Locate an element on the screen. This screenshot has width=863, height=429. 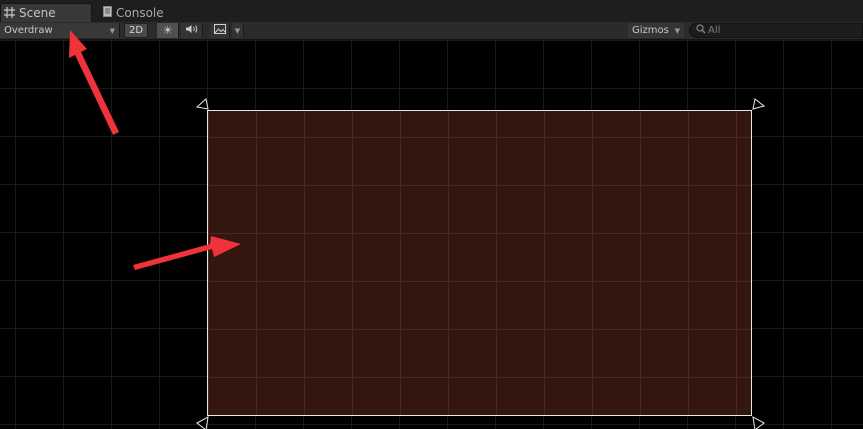
scene-toolbar: Overdraw ▼ 2D ☀ ▼ Gizmos ▼ is located at coordinates (431, 31).